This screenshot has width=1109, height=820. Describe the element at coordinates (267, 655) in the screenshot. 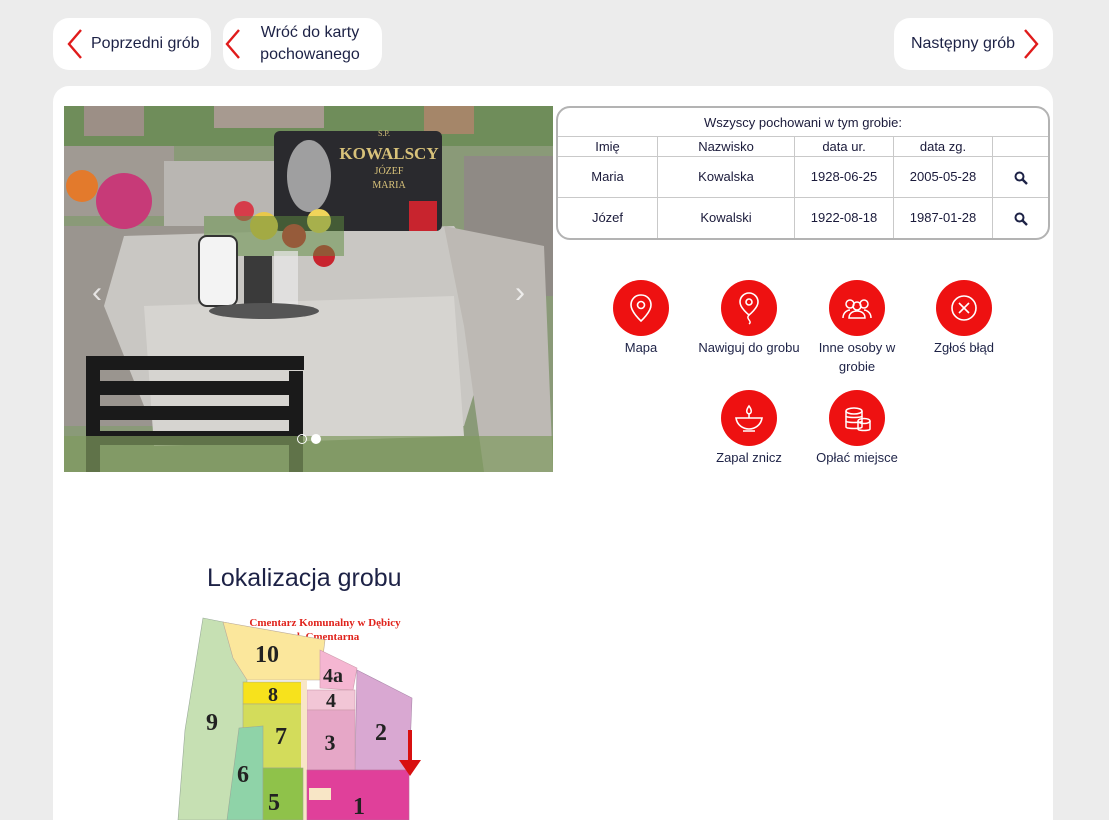

I see `map-section-10: 10` at that location.